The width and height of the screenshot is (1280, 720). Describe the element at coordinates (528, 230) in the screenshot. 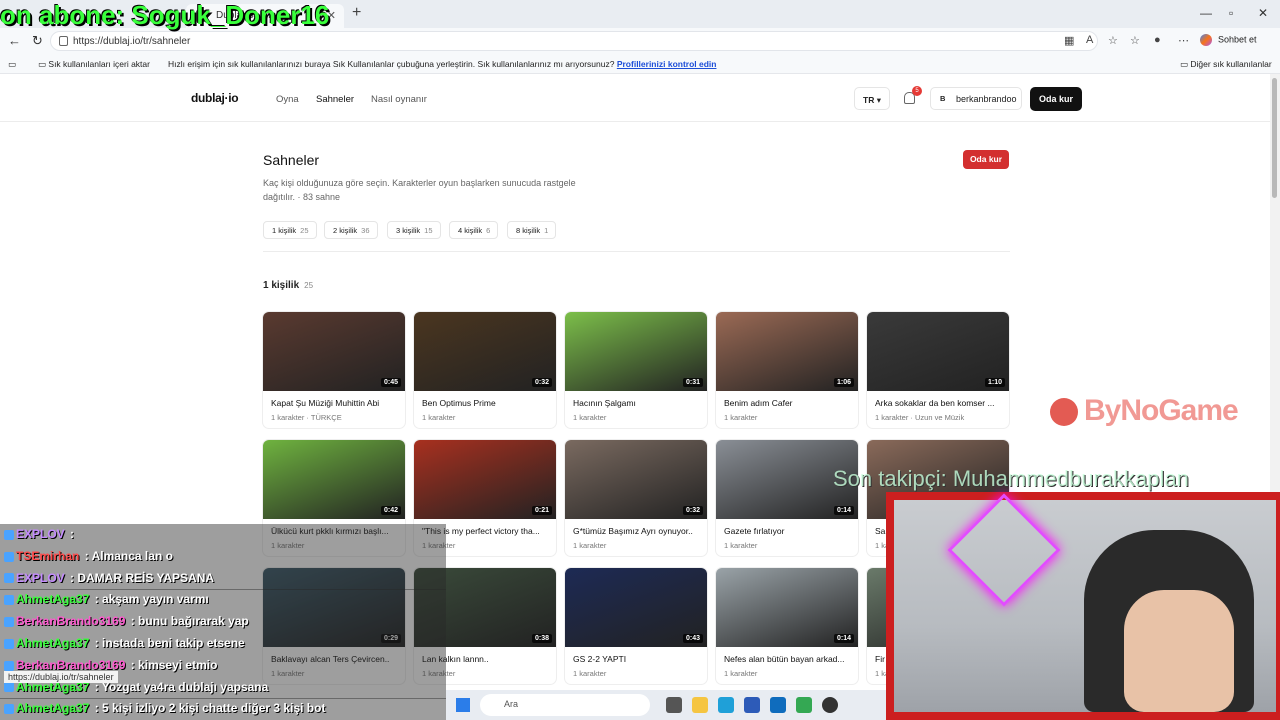

I see `filter-label: 8 kişilik` at that location.